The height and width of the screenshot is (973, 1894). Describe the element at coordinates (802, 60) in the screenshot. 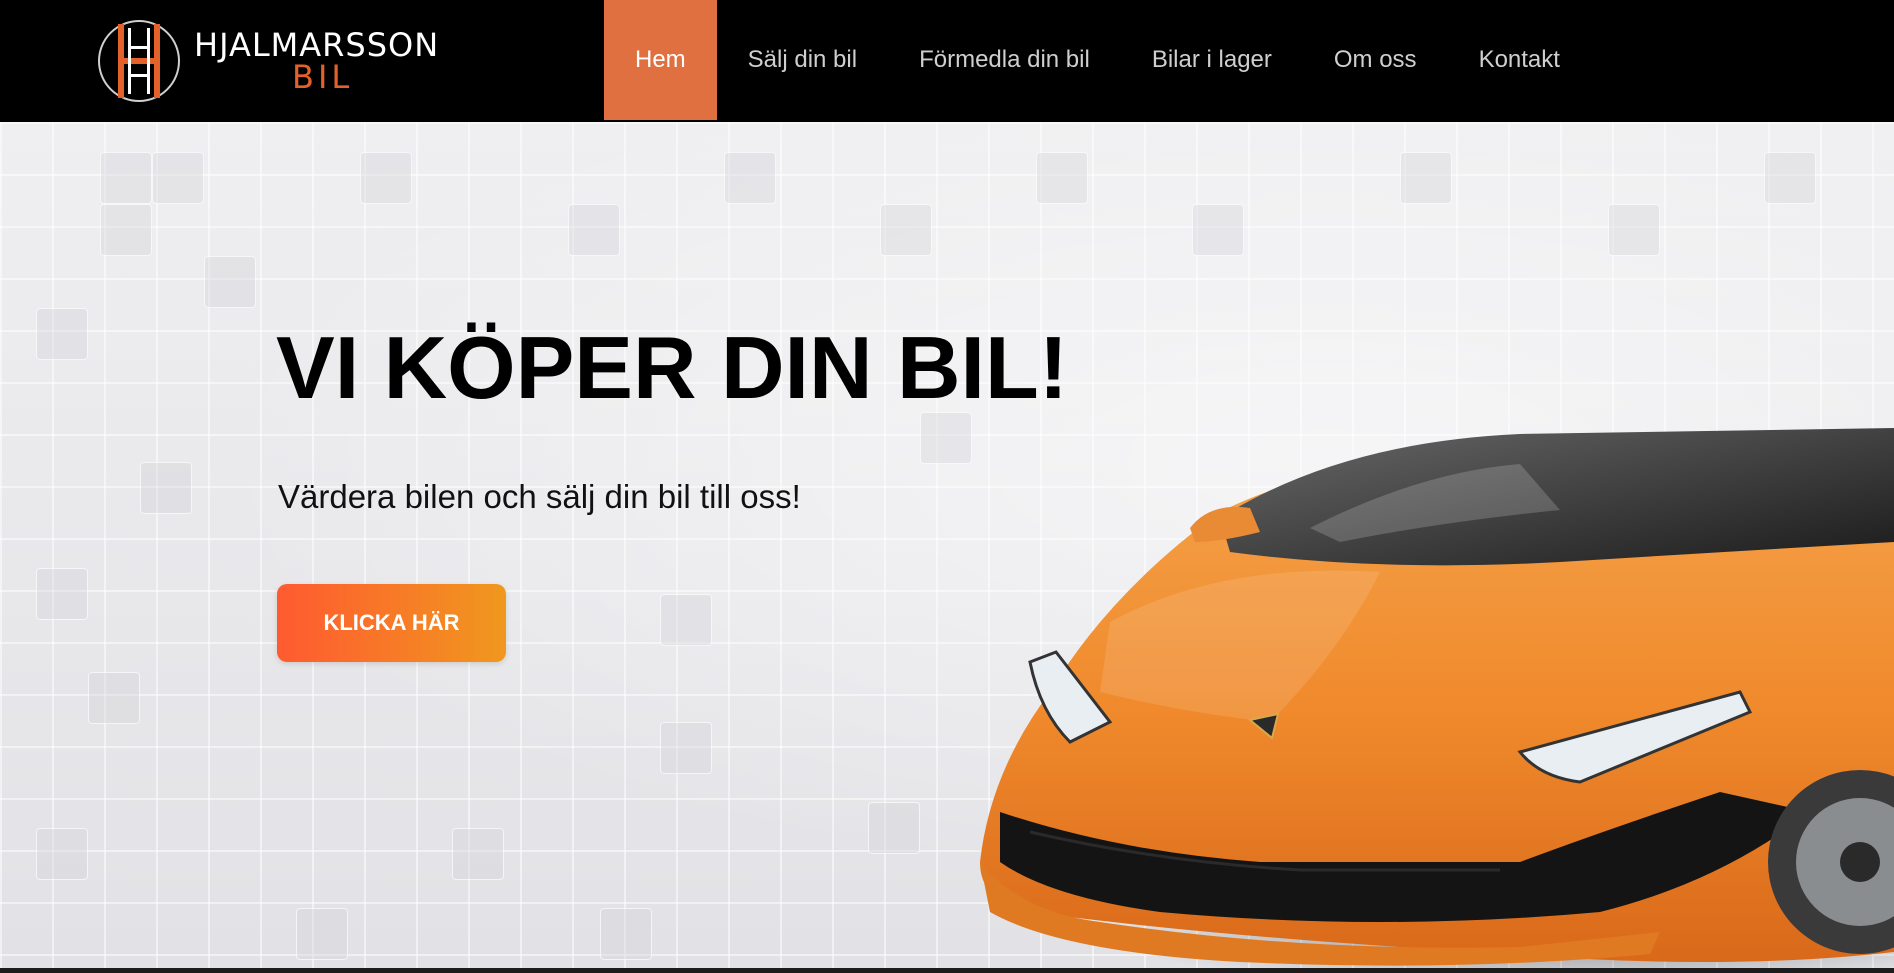

I see `nav-item-salj-din-bil: Sälj din bil` at that location.